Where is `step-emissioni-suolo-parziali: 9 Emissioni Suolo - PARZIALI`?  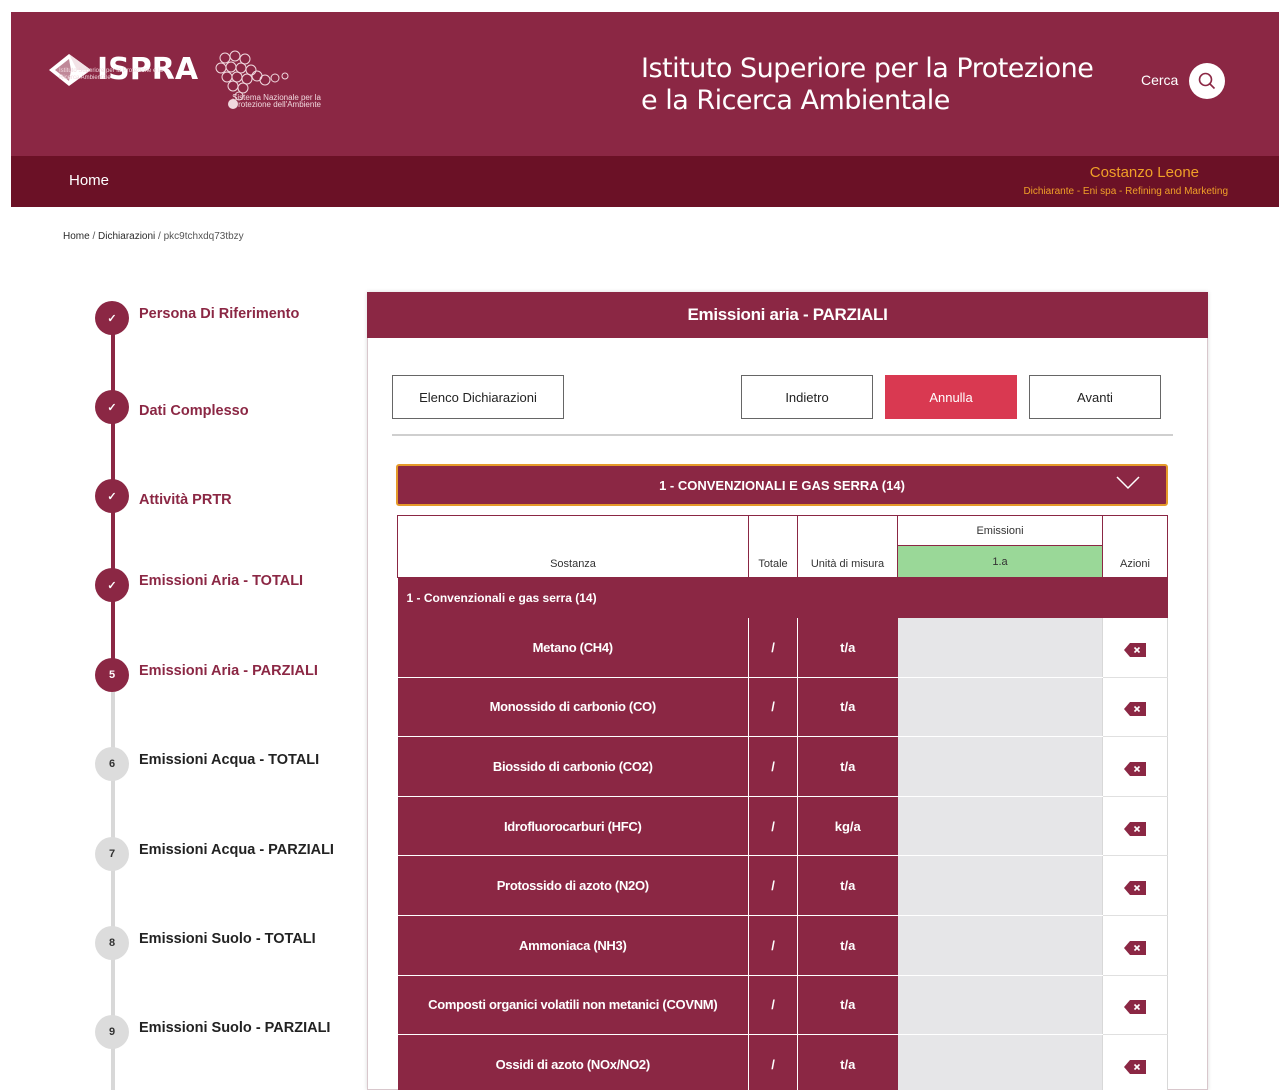 step-emissioni-suolo-parziali: 9 Emissioni Suolo - PARZIALI is located at coordinates (212, 1032).